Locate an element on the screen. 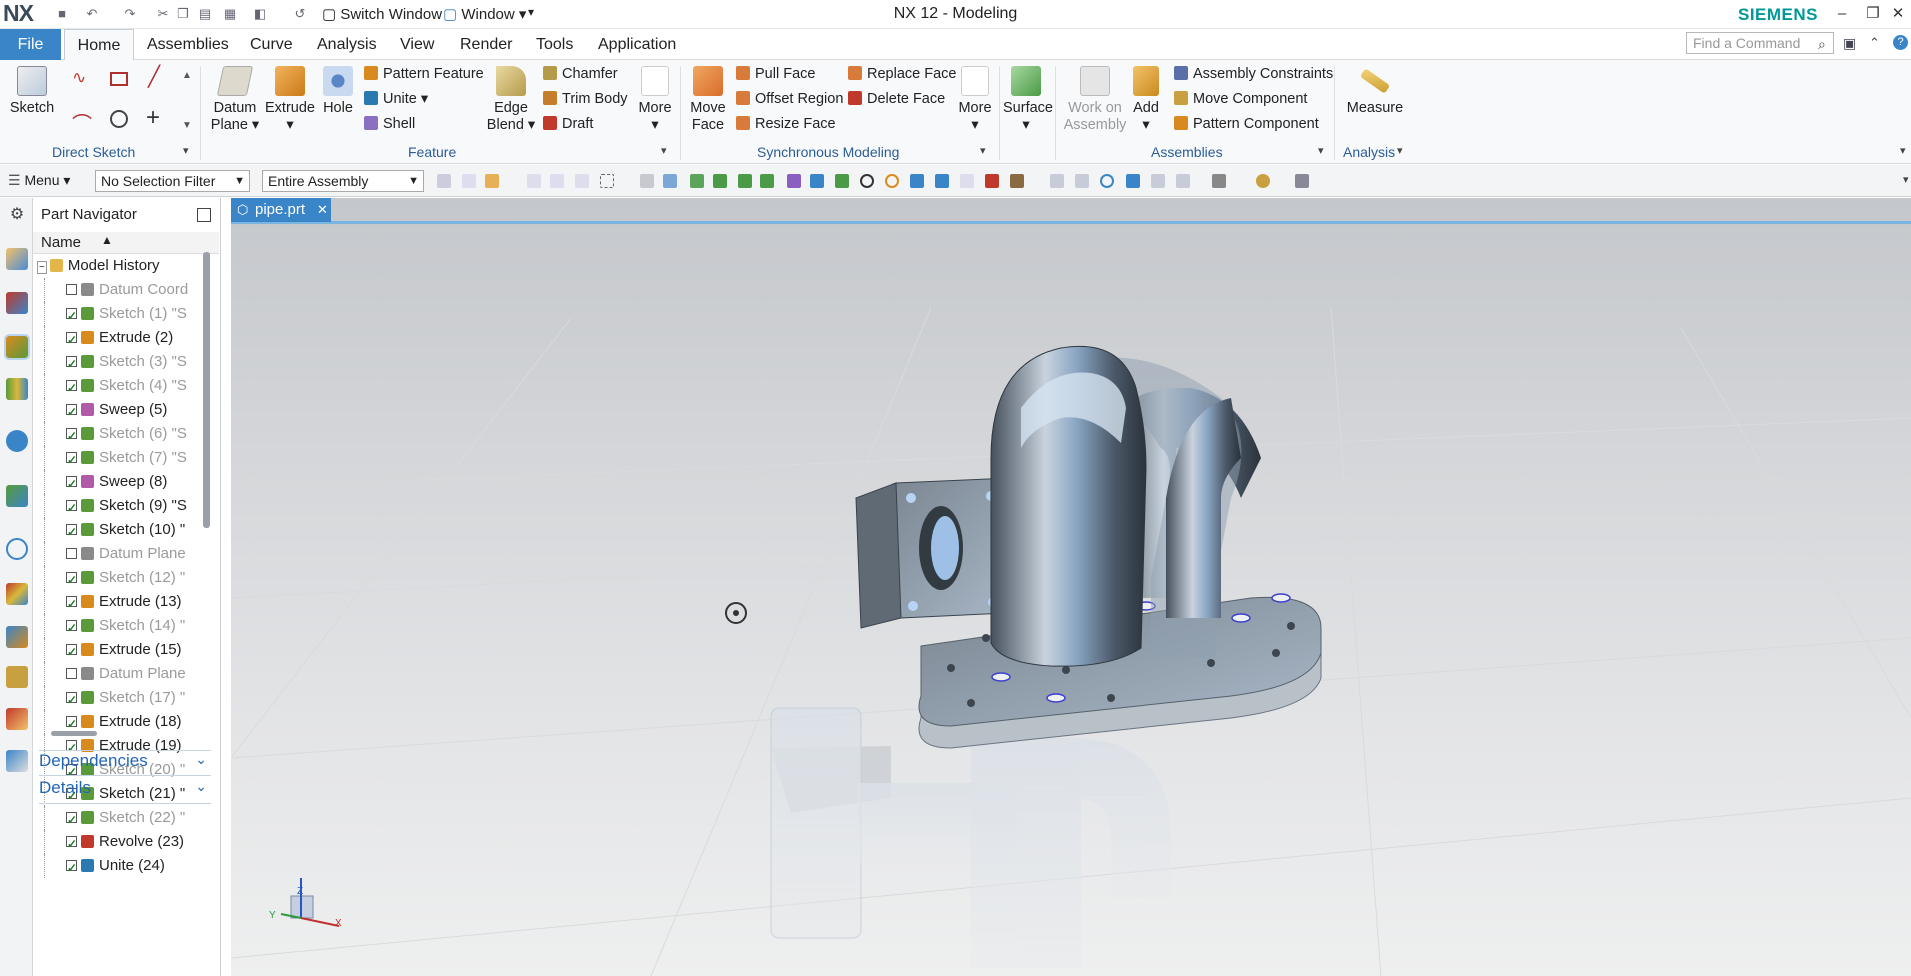 Image resolution: width=1911 pixels, height=976 pixels. tree-item: Sweep (5) is located at coordinates (105, 411).